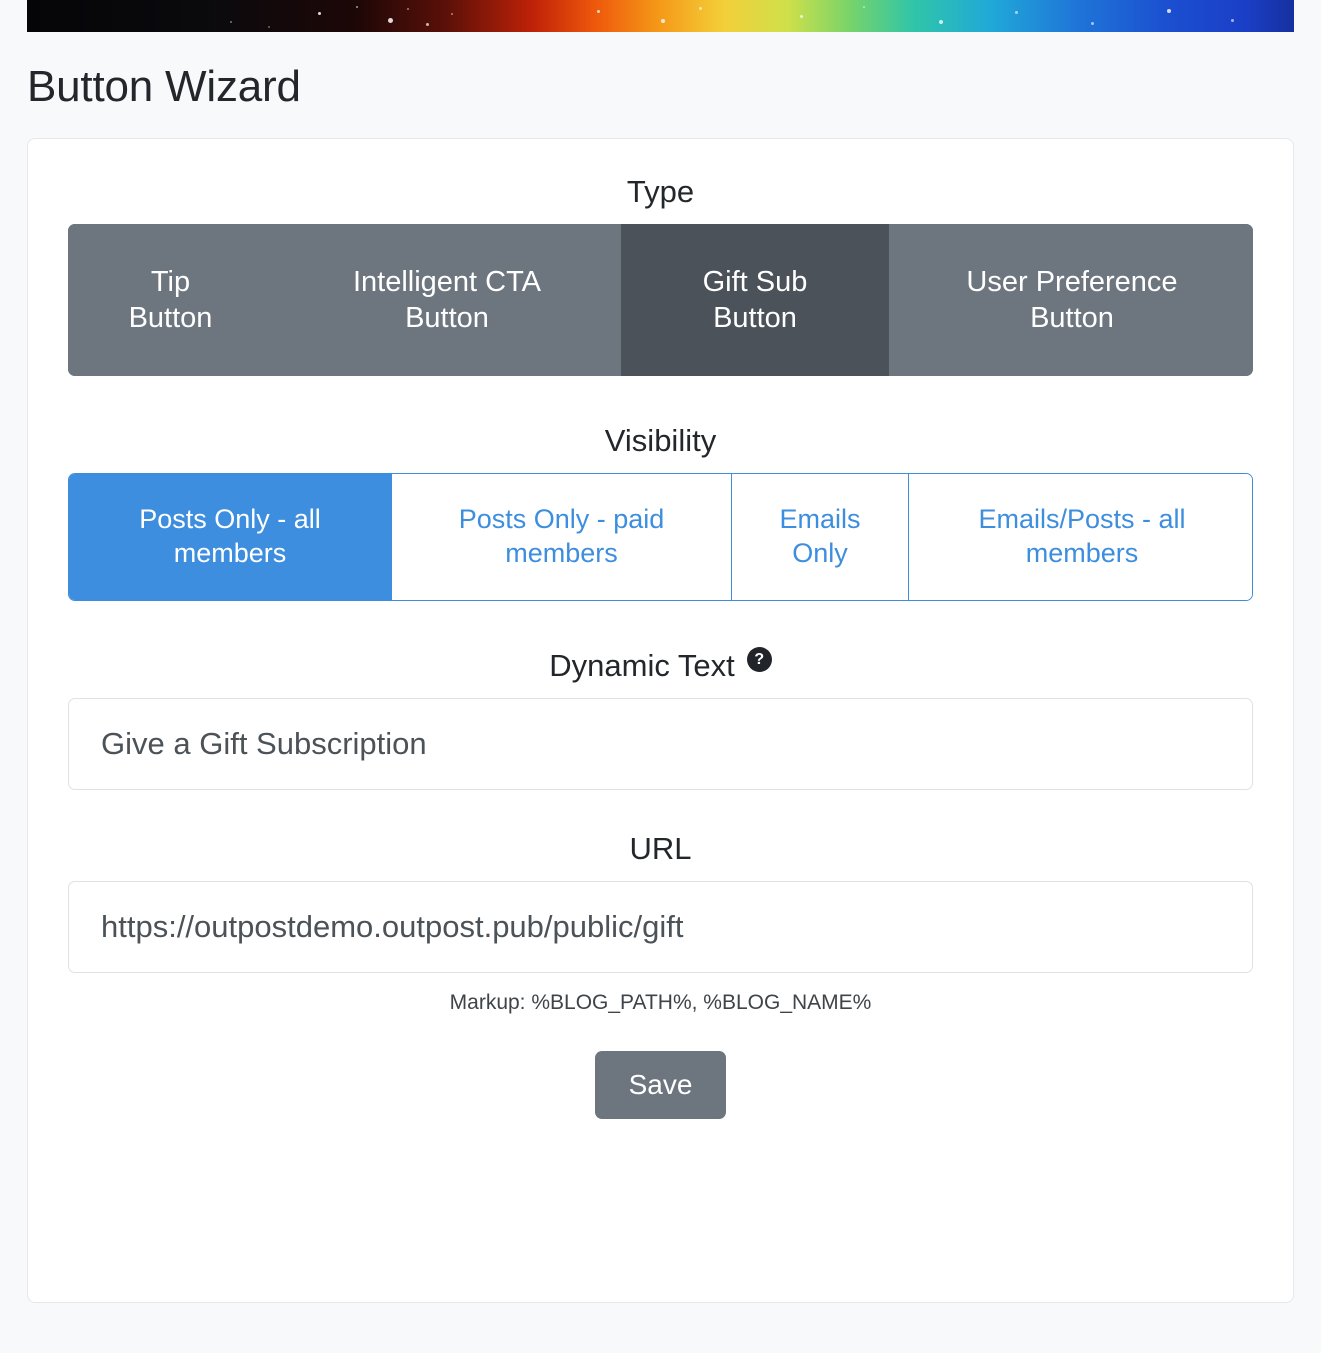 Image resolution: width=1321 pixels, height=1353 pixels. What do you see at coordinates (230, 536) in the screenshot?
I see `visibility-option-posts-only-all-members: Posts Only - all members` at bounding box center [230, 536].